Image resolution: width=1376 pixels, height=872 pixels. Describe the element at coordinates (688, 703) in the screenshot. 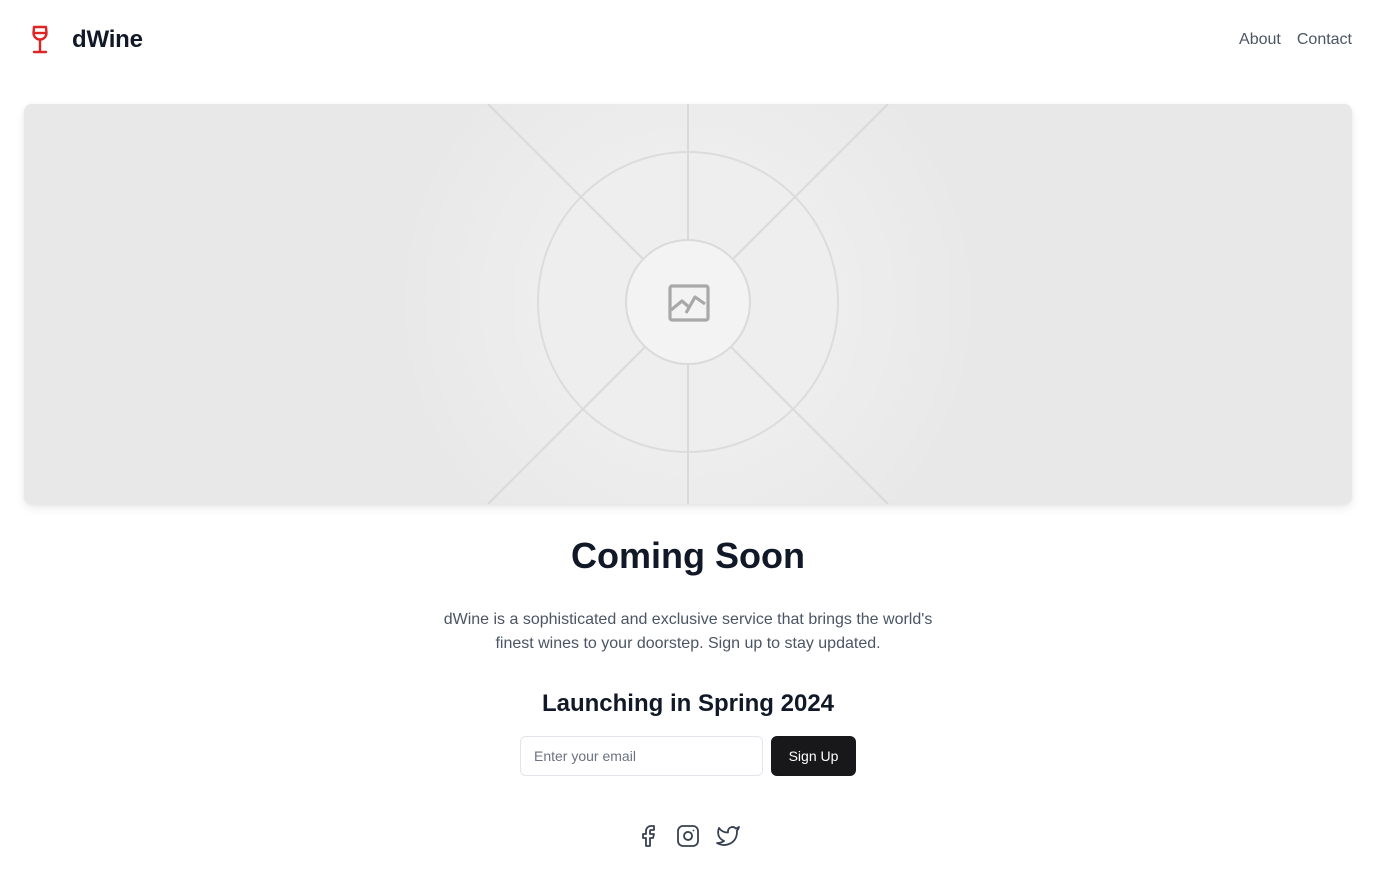

I see `launch-subtitle: Launching in Spring 2024` at that location.